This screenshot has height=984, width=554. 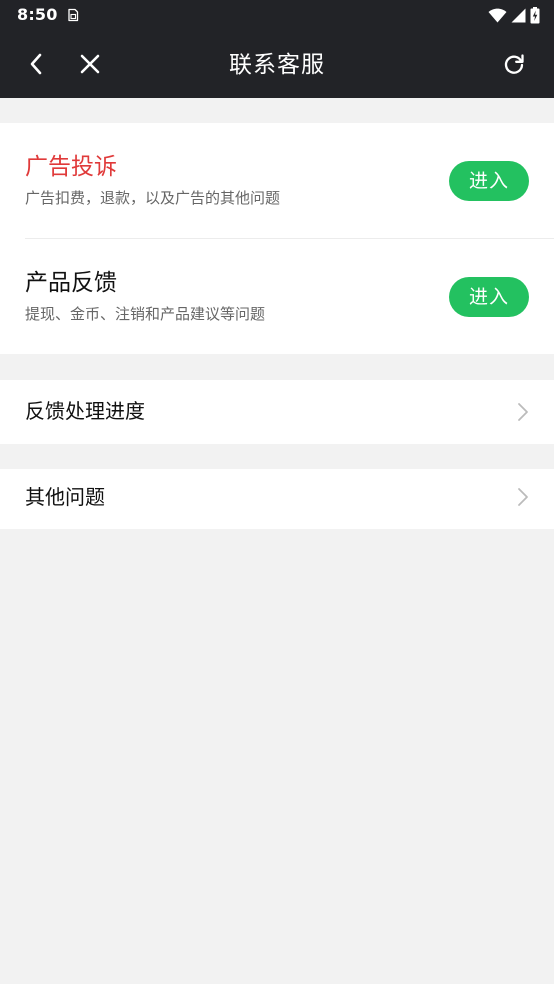 What do you see at coordinates (277, 180) in the screenshot?
I see `ad-complaint-row: 广告投诉 广告扣费，退款，以及广告的其他问题 进入` at bounding box center [277, 180].